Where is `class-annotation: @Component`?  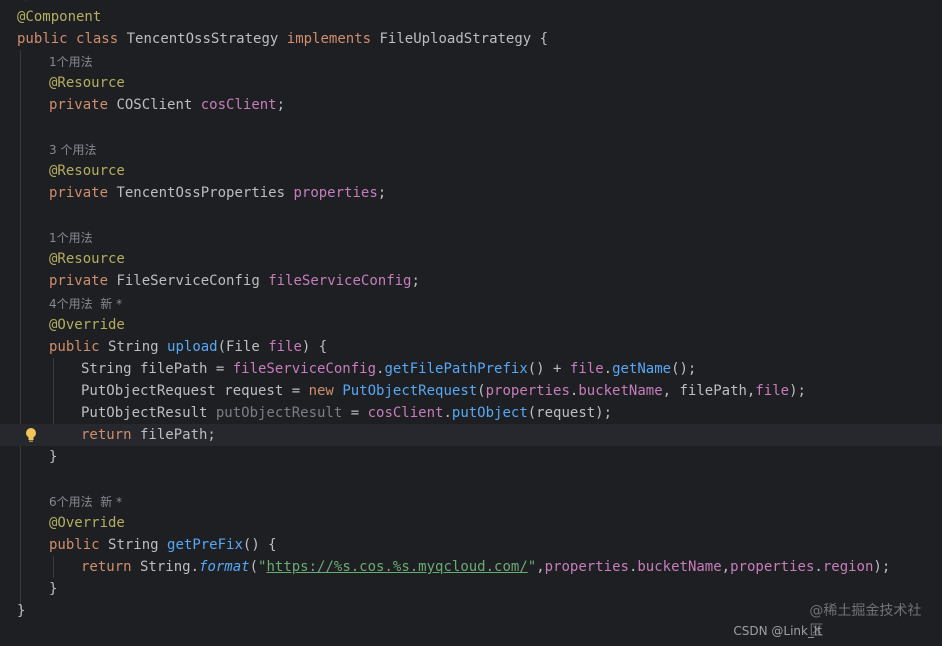
class-annotation: @Component is located at coordinates (59, 17).